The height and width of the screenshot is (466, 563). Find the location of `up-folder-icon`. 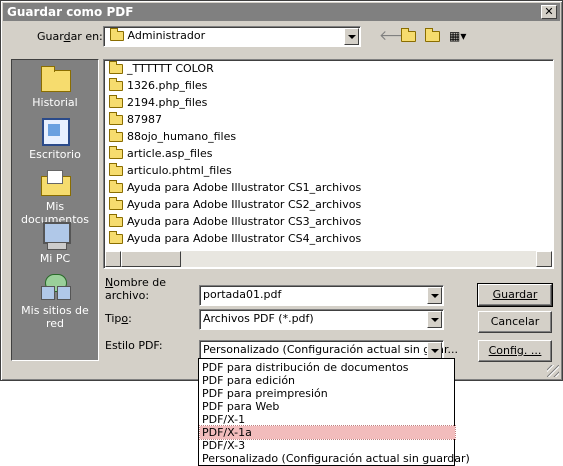

up-folder-icon is located at coordinates (408, 35).